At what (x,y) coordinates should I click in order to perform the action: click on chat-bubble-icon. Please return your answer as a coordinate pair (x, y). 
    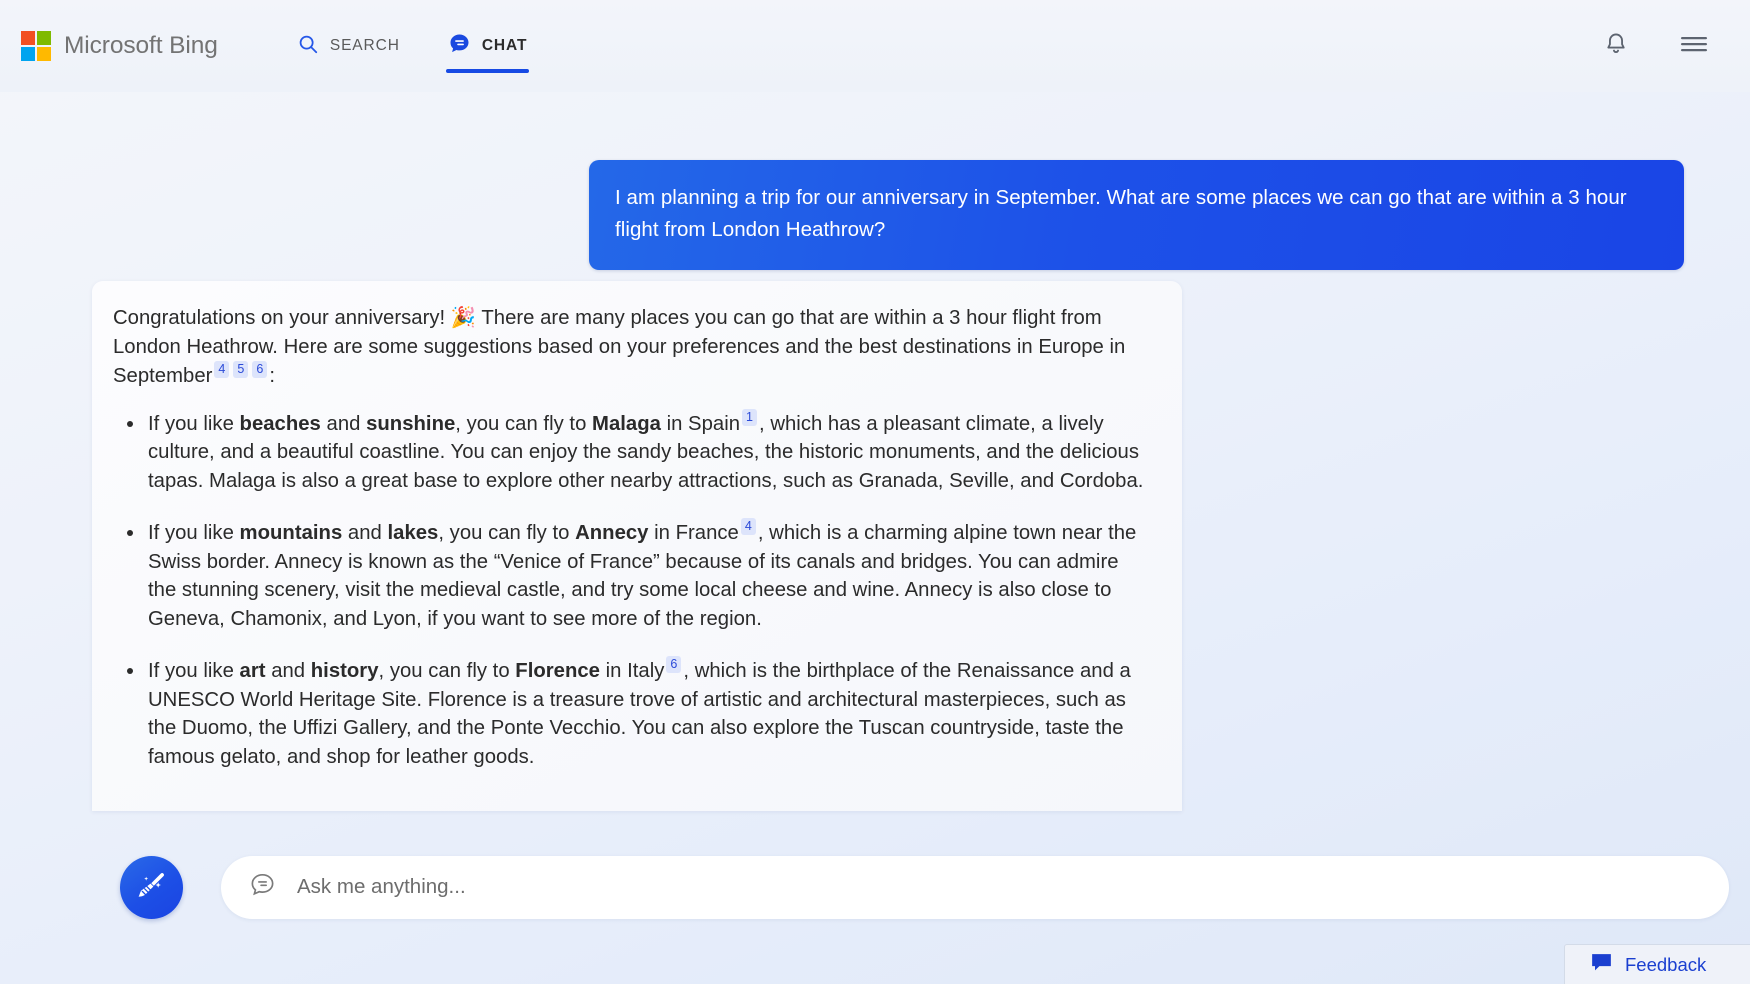
    Looking at the image, I should click on (459, 46).